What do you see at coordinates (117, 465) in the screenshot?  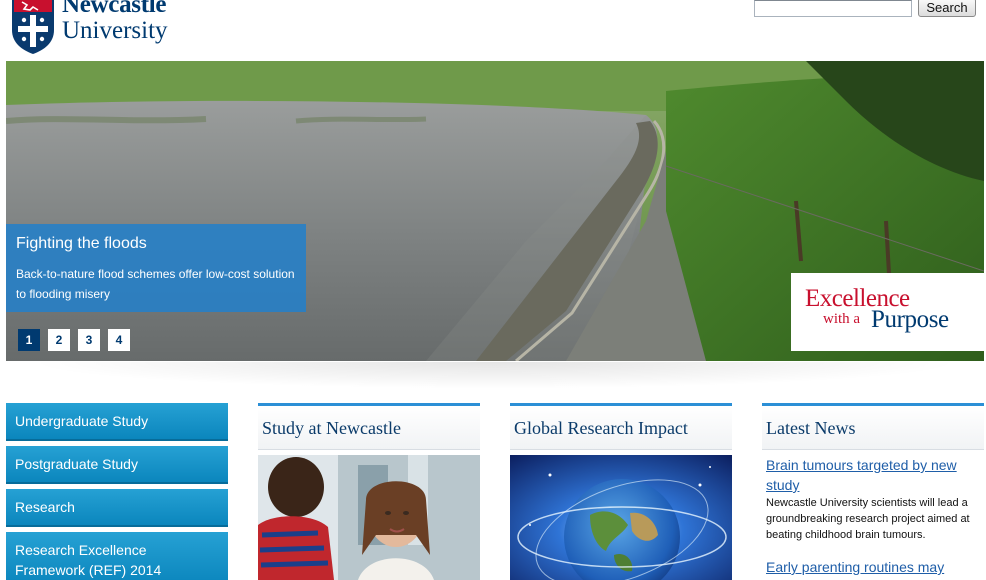 I see `nav-postgraduate-study: Postgraduate Study` at bounding box center [117, 465].